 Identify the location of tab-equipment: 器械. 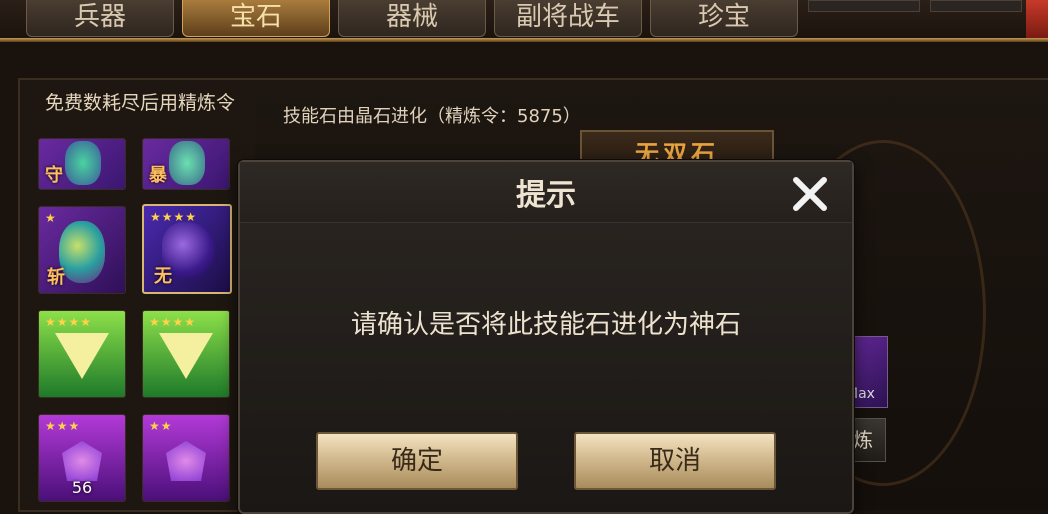
(412, 18).